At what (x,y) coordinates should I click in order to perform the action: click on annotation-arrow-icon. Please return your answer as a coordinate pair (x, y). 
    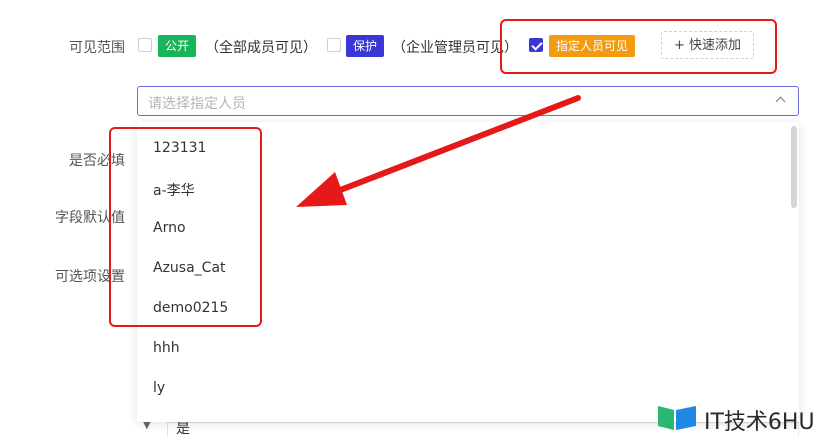
    Looking at the image, I should click on (438, 151).